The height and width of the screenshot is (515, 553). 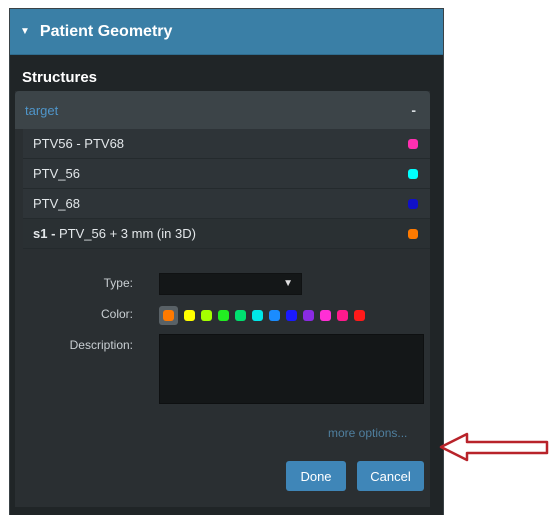 I want to click on structure-name: PTV_56, so click(x=56, y=173).